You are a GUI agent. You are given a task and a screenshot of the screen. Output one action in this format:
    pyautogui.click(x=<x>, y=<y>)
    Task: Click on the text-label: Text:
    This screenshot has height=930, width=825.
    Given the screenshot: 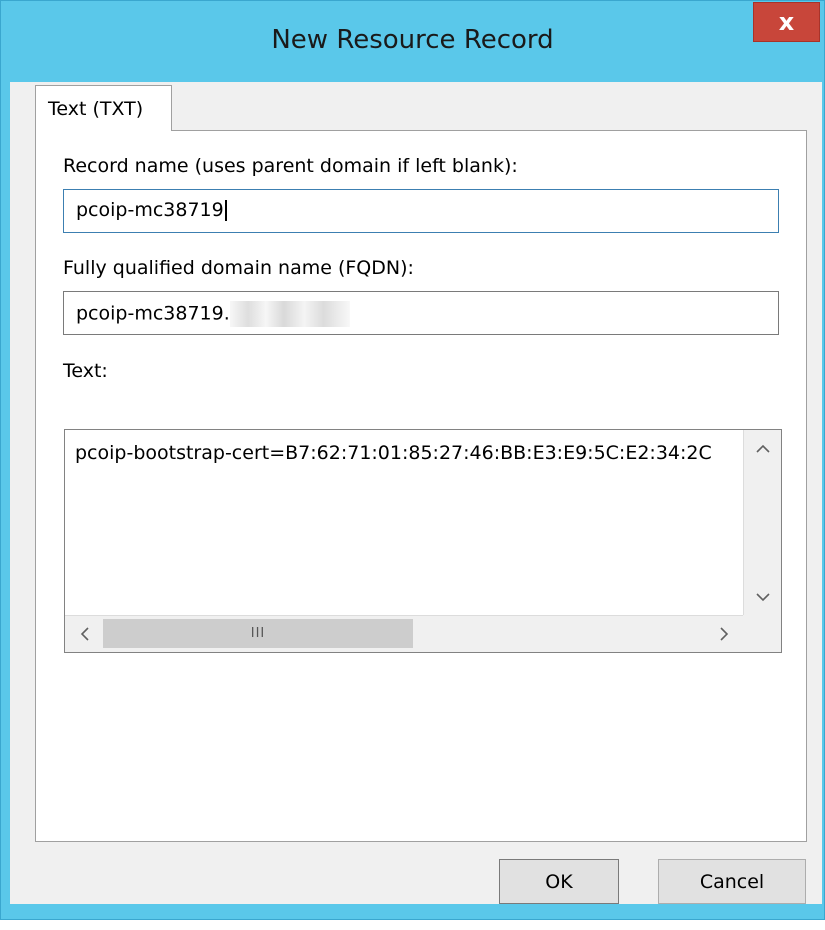 What is the action you would take?
    pyautogui.click(x=85, y=371)
    